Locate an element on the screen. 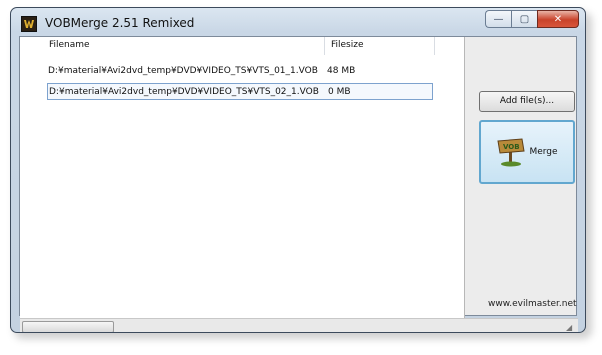 The width and height of the screenshot is (602, 355). title-bar: VOBMerge 2.51 Remixed — ▢ ✕ is located at coordinates (298, 22).